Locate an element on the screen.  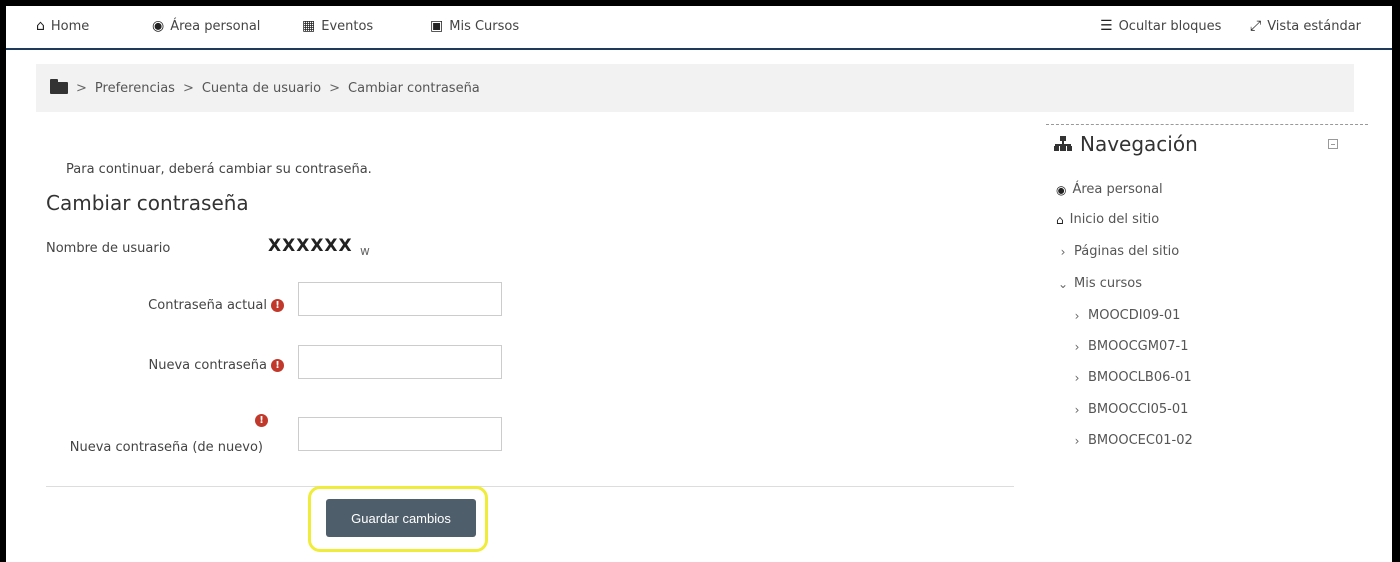
sidebar-course-item: › BMOOCCI05-01 is located at coordinates (1130, 409).